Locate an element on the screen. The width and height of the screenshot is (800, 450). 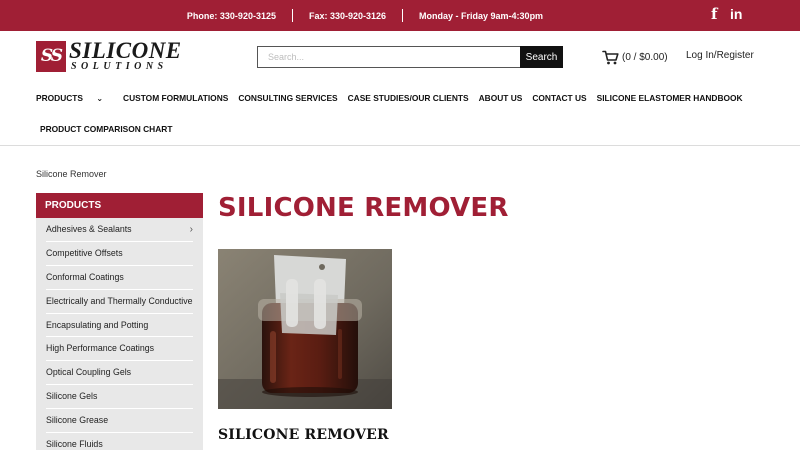
search-form: Search is located at coordinates (410, 57).